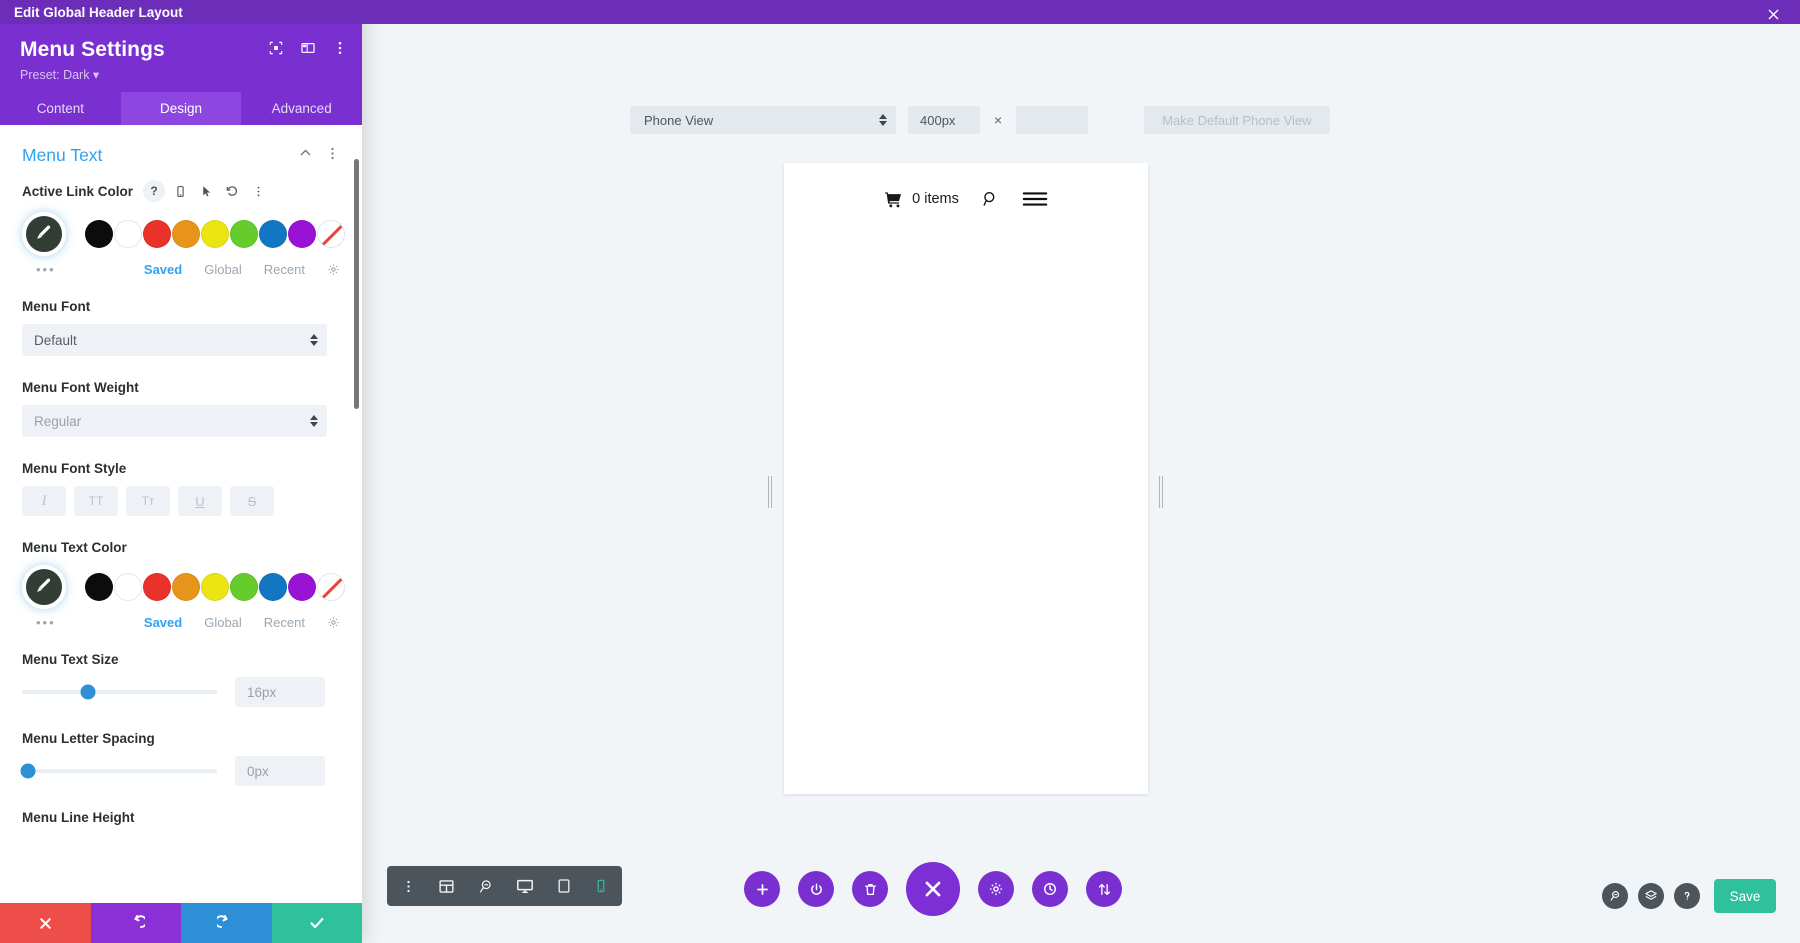 Image resolution: width=1800 pixels, height=943 pixels. I want to click on resize-handle-right, so click(1161, 492).